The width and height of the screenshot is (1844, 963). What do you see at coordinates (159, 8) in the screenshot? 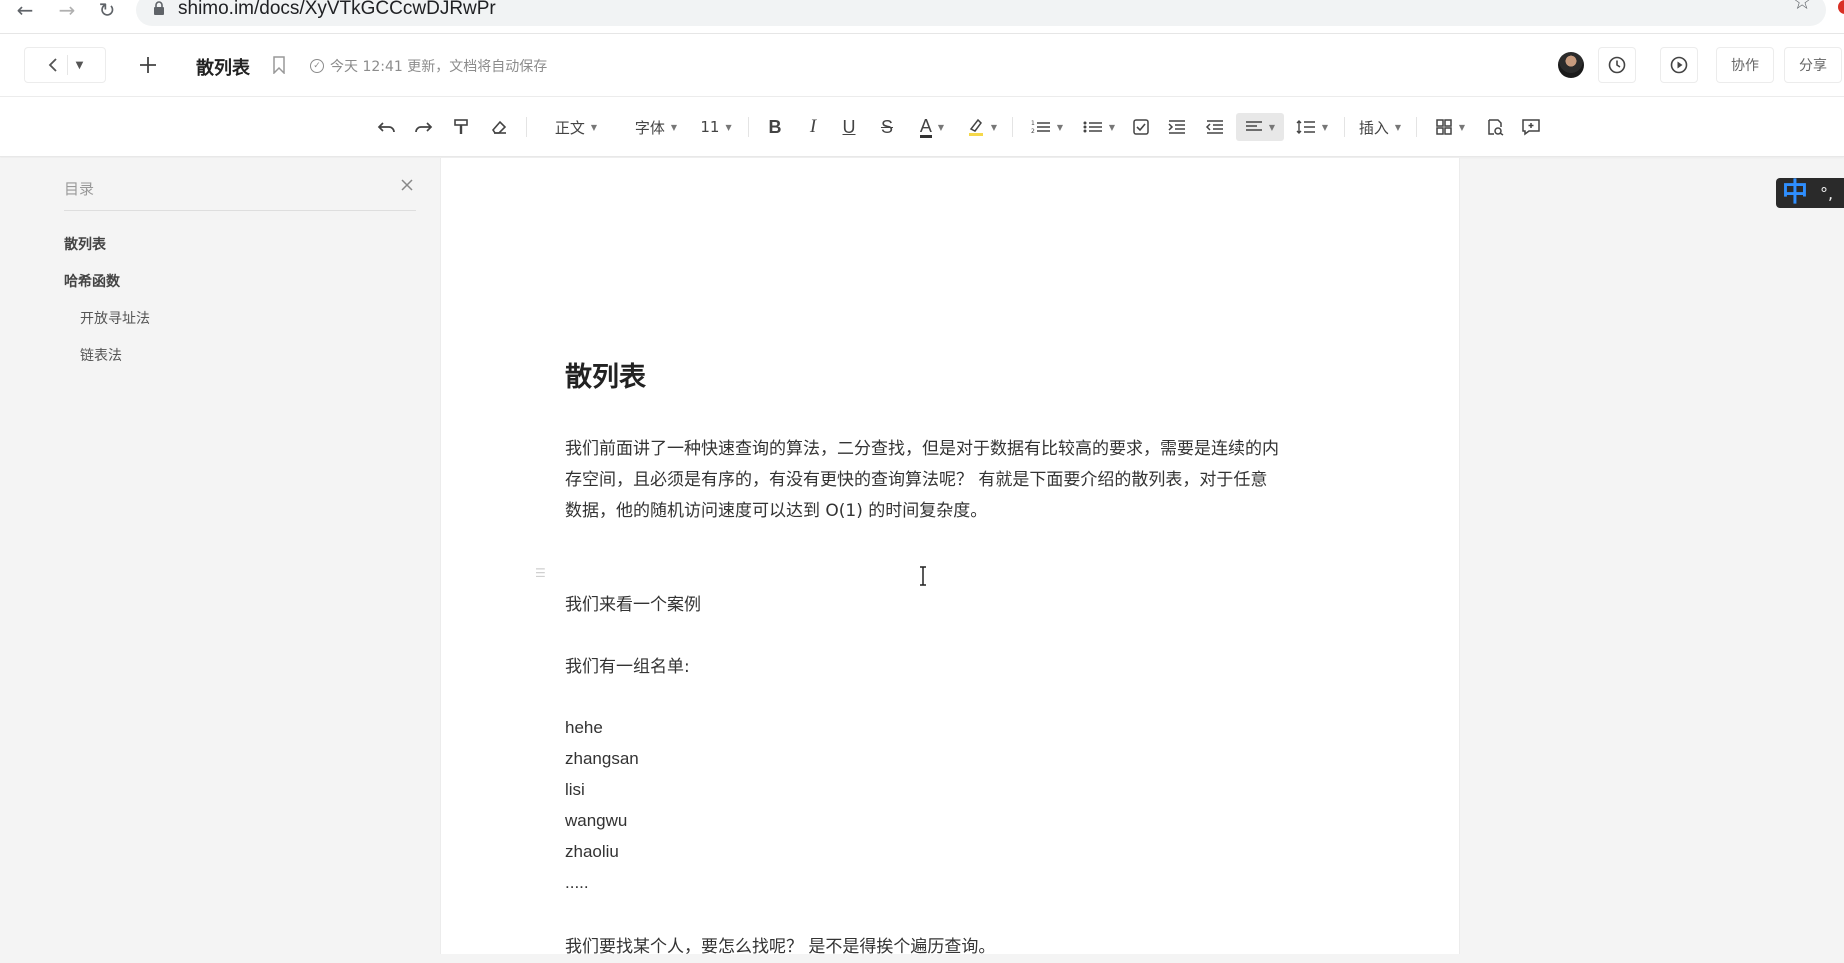
I see `lock-icon` at bounding box center [159, 8].